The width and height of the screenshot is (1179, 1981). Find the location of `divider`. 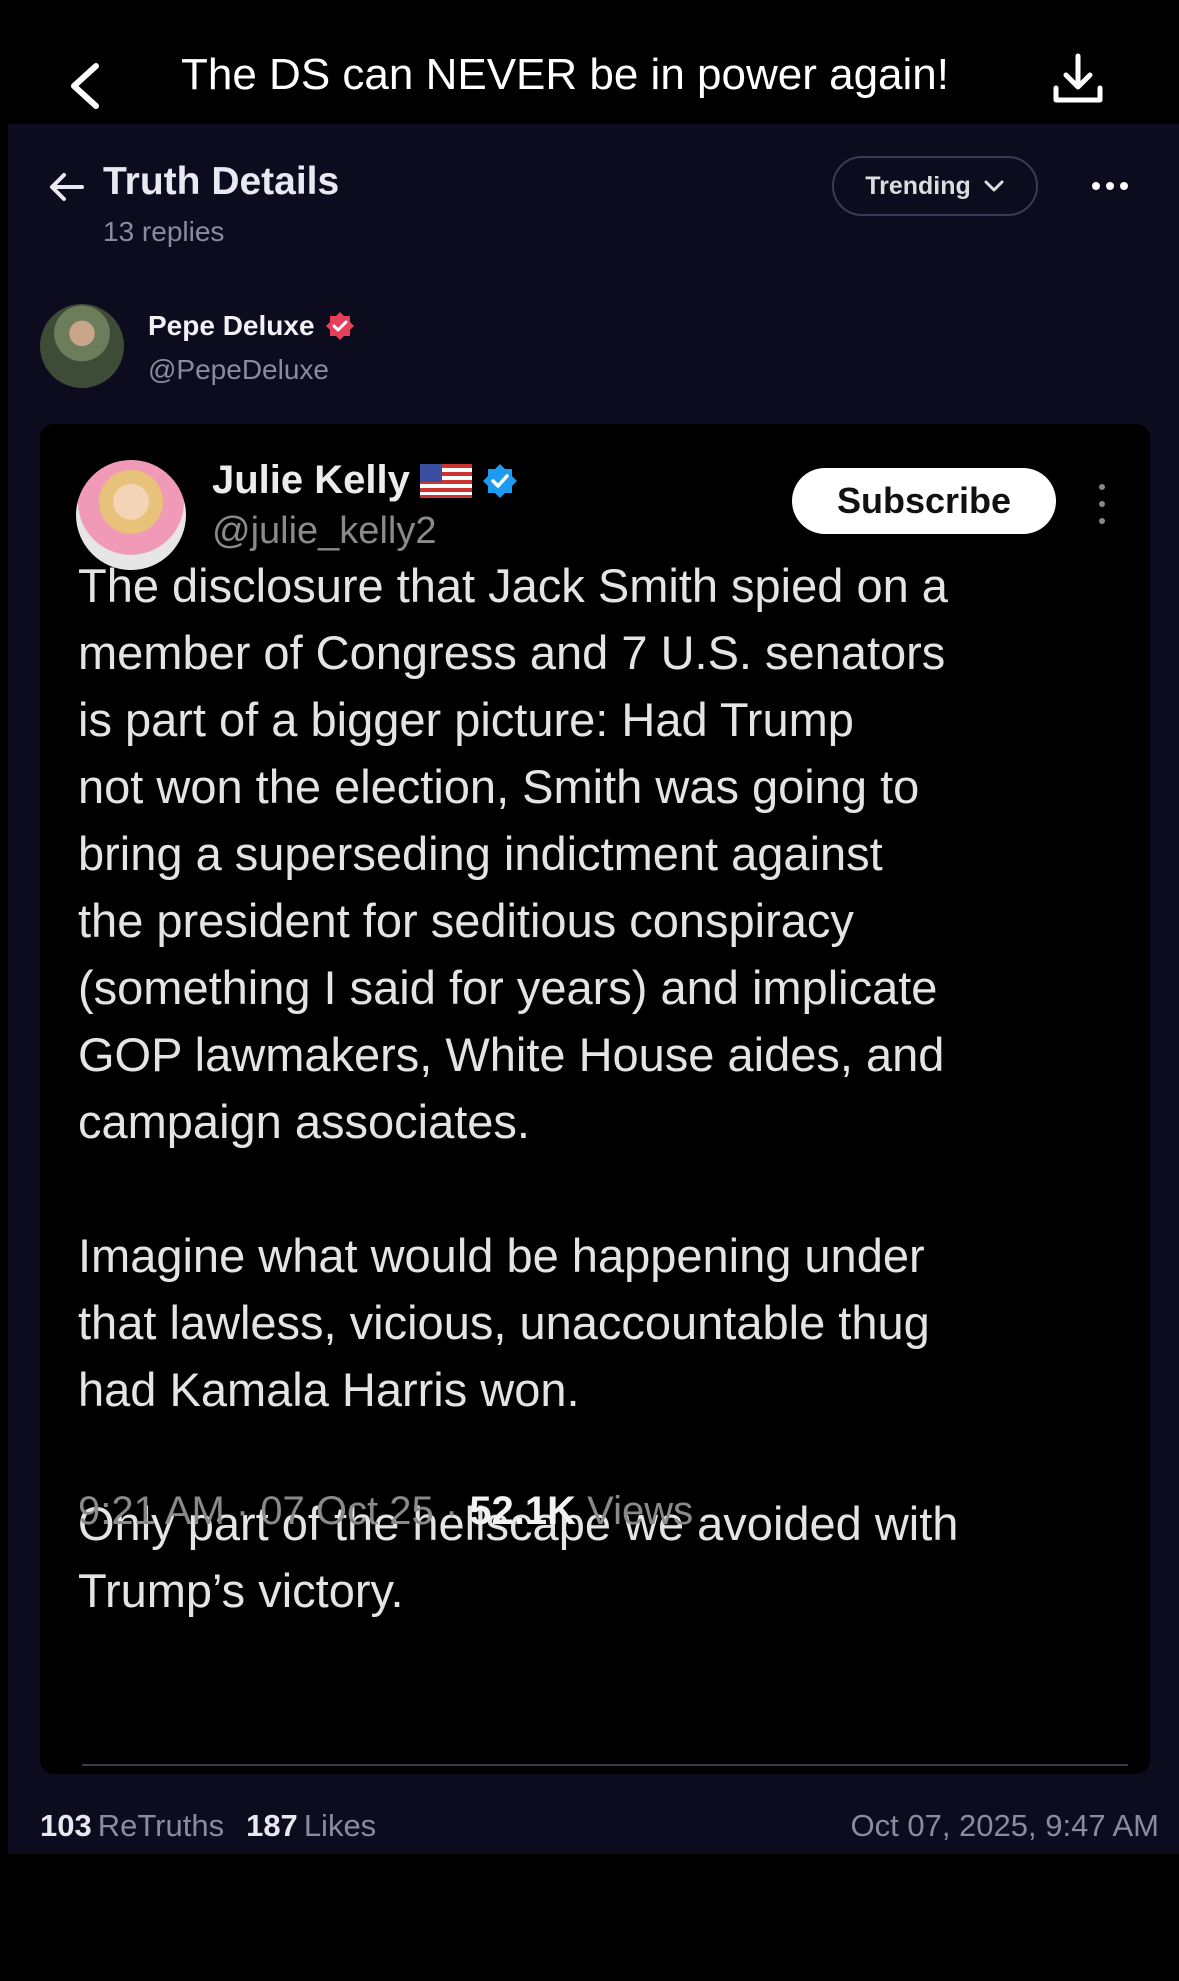

divider is located at coordinates (605, 1765).